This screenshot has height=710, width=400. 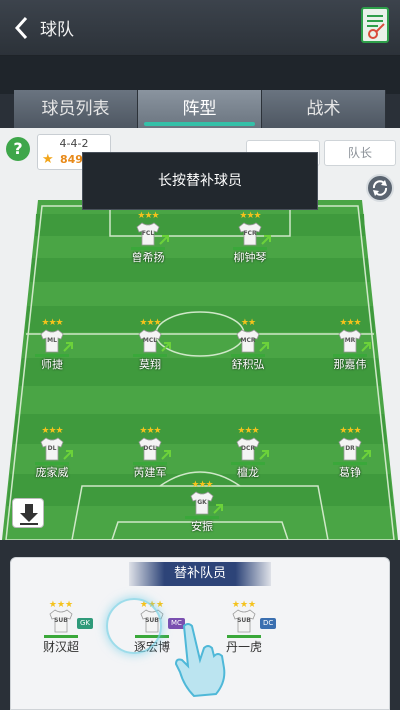 What do you see at coordinates (22, 28) in the screenshot?
I see `back-arrow-icon` at bounding box center [22, 28].